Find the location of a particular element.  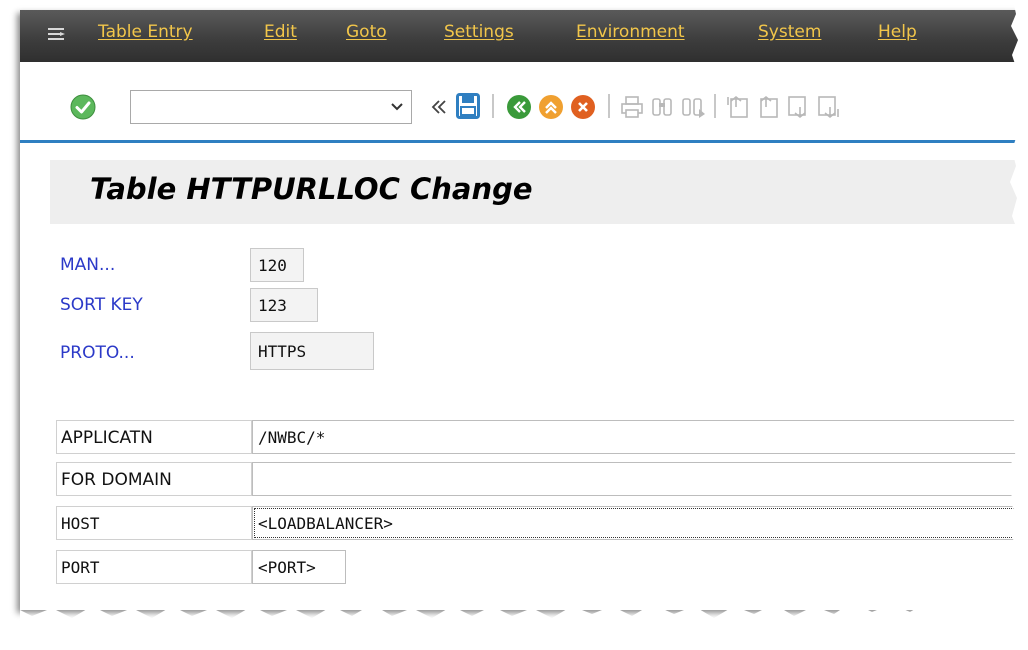

enter-check-icon is located at coordinates (83, 107).